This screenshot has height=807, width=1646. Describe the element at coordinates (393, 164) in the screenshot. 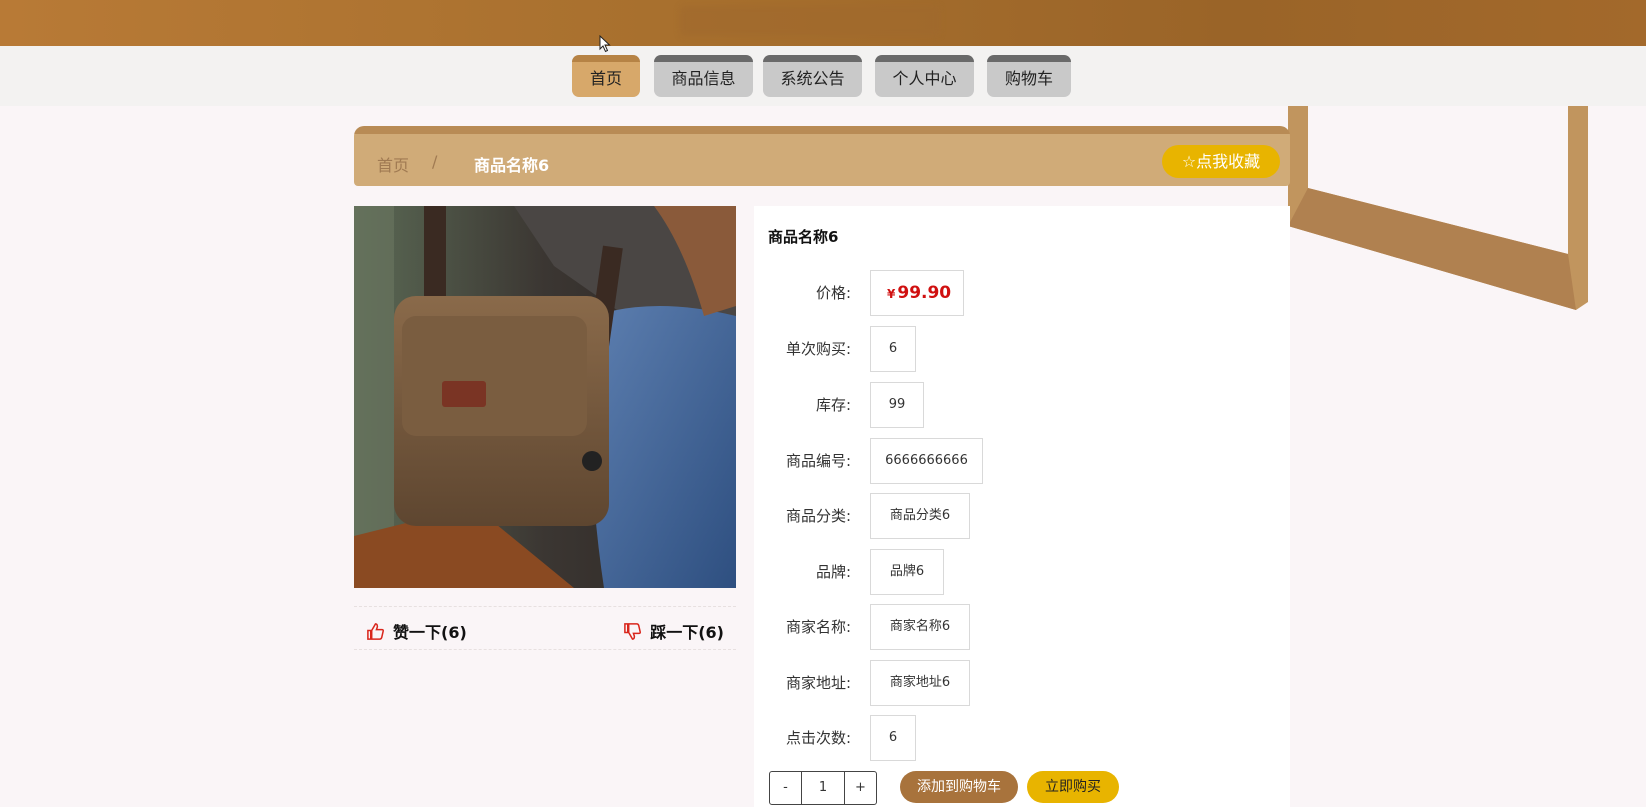

I see `breadcrumb-home: 首页` at that location.